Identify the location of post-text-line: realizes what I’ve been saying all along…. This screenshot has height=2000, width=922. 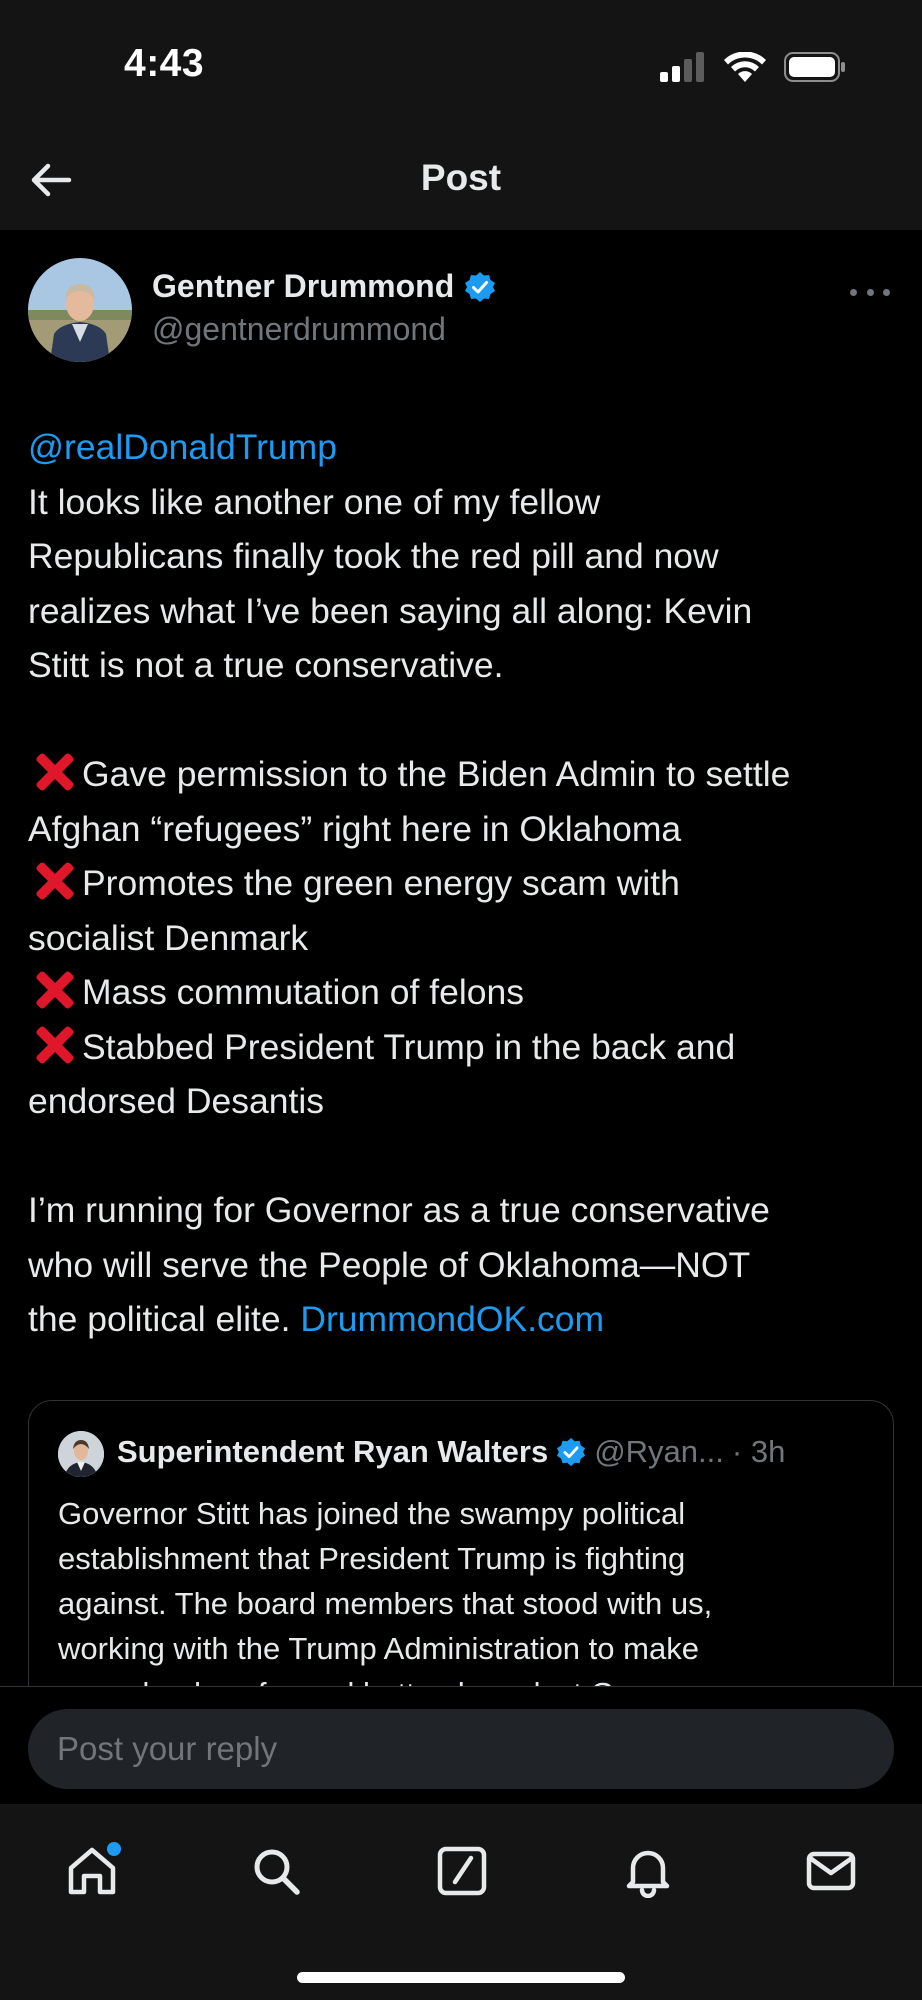
(390, 610).